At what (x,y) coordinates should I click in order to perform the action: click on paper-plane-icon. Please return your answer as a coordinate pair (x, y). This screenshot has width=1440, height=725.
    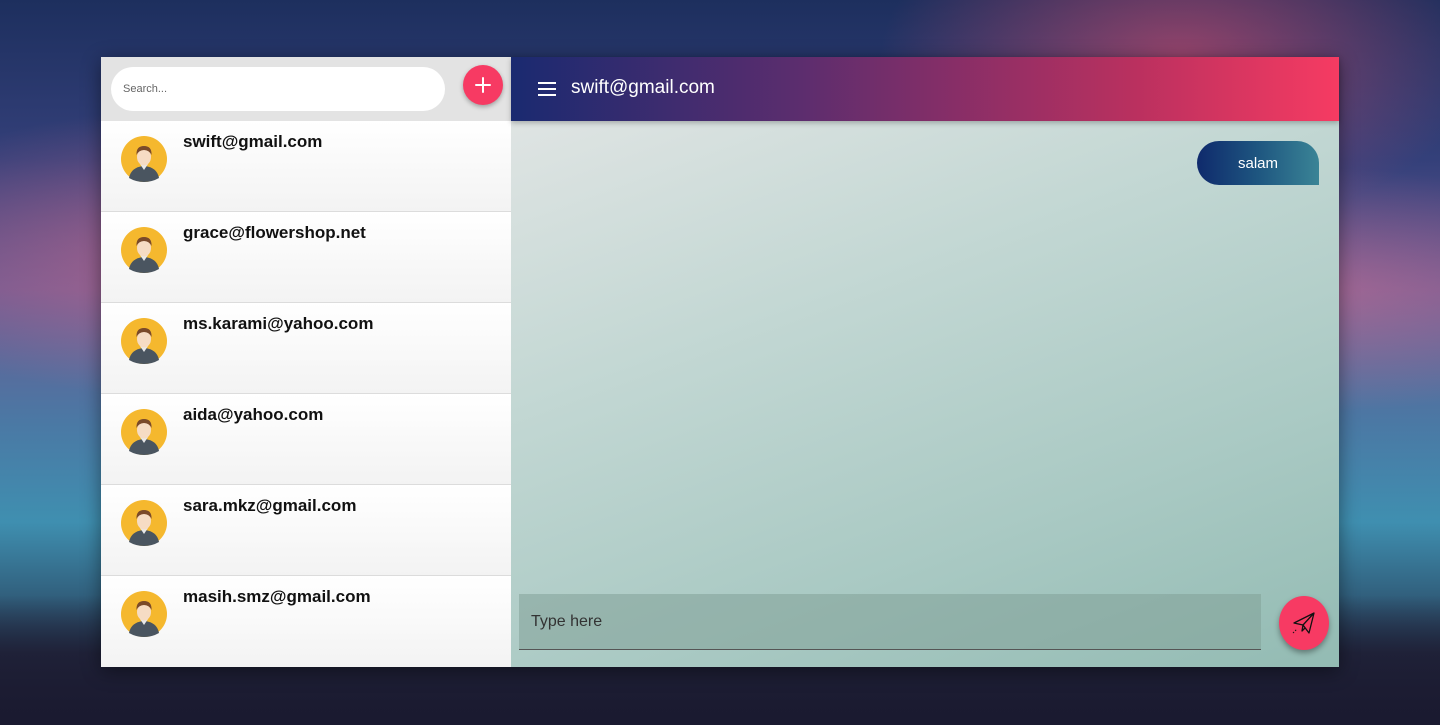
    Looking at the image, I should click on (1303, 623).